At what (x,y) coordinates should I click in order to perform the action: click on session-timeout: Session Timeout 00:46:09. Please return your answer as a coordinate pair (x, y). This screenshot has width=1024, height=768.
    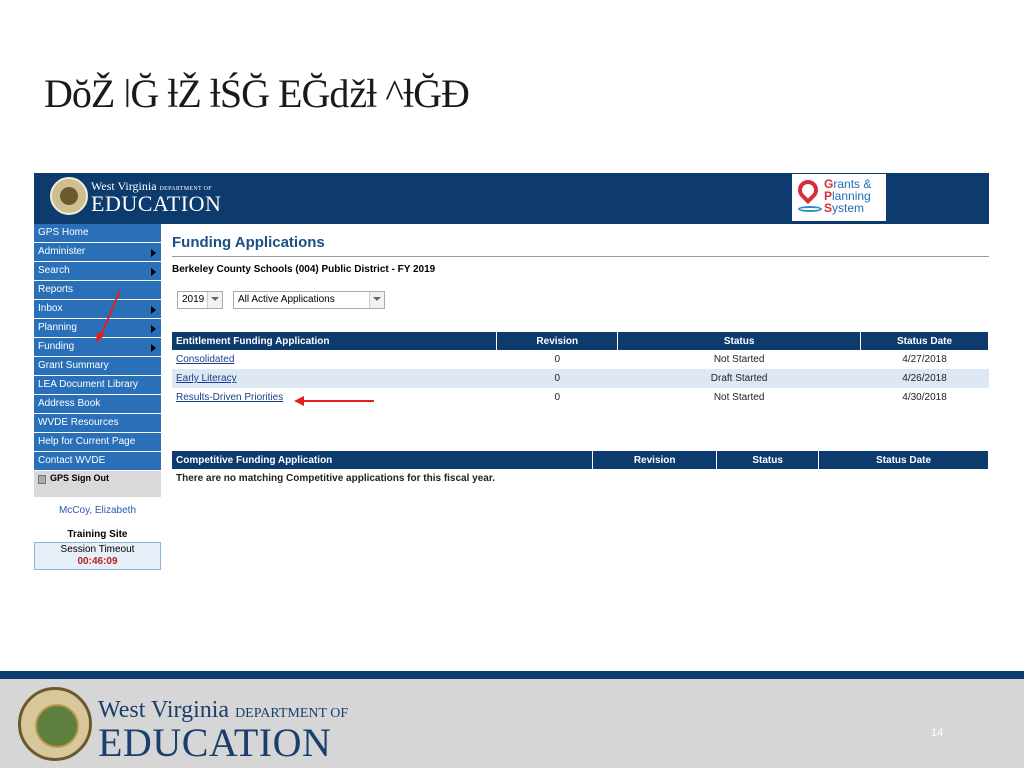
    Looking at the image, I should click on (97, 556).